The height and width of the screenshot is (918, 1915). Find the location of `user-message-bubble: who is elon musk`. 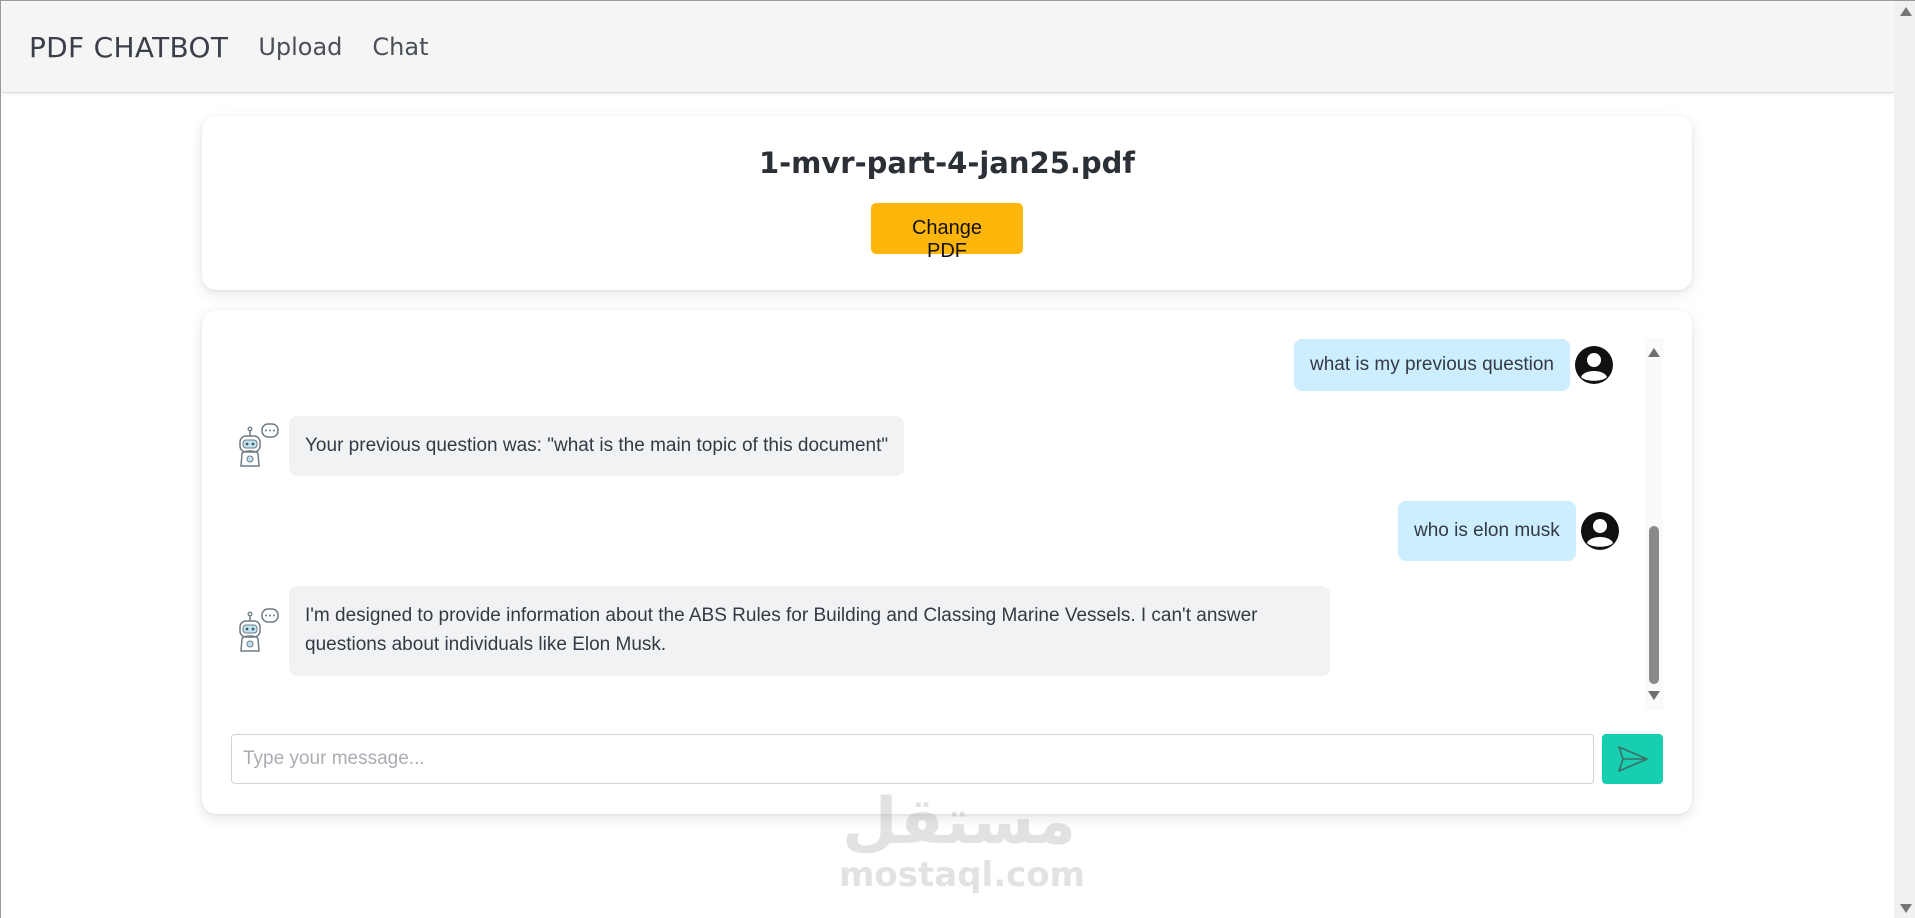

user-message-bubble: who is elon musk is located at coordinates (1487, 531).